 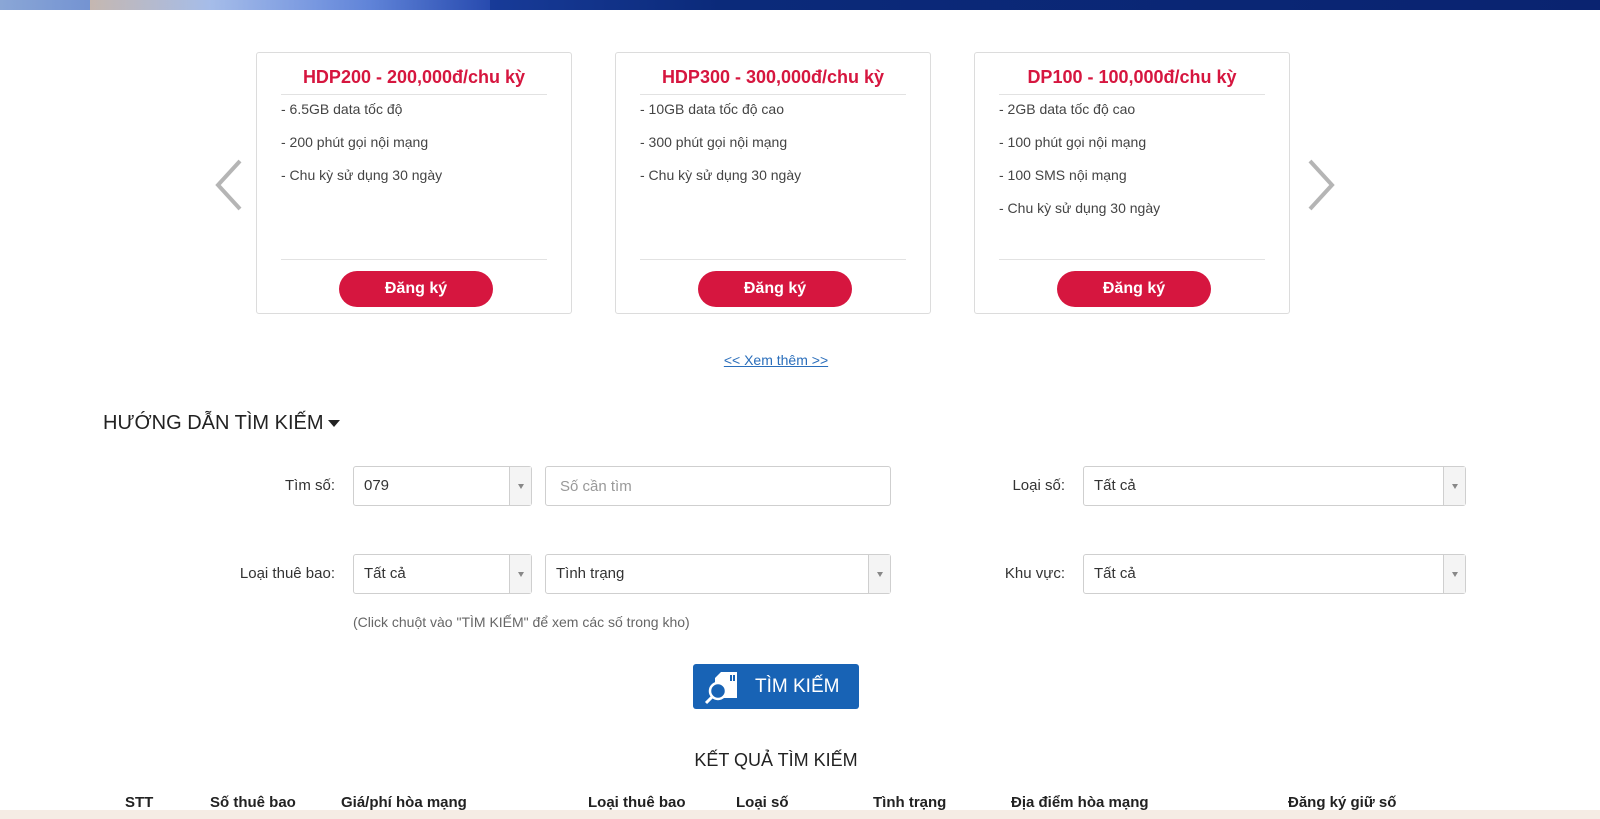 What do you see at coordinates (139, 802) in the screenshot?
I see `column-header: STT` at bounding box center [139, 802].